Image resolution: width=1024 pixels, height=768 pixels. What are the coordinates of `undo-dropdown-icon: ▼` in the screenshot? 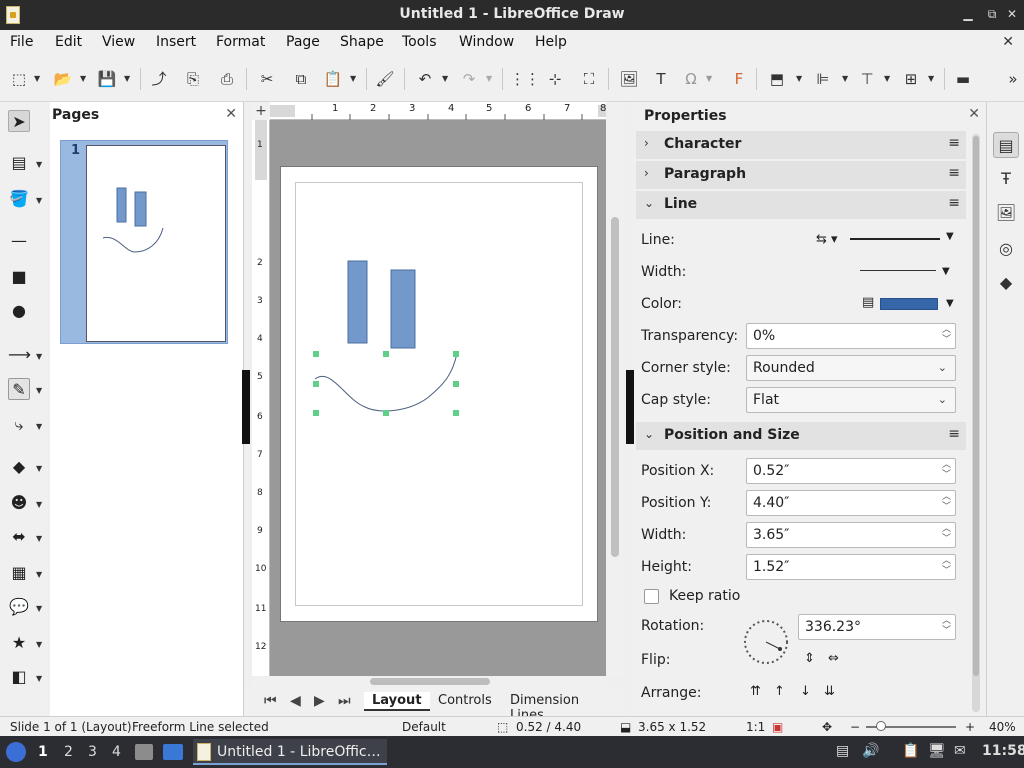 It's located at (446, 78).